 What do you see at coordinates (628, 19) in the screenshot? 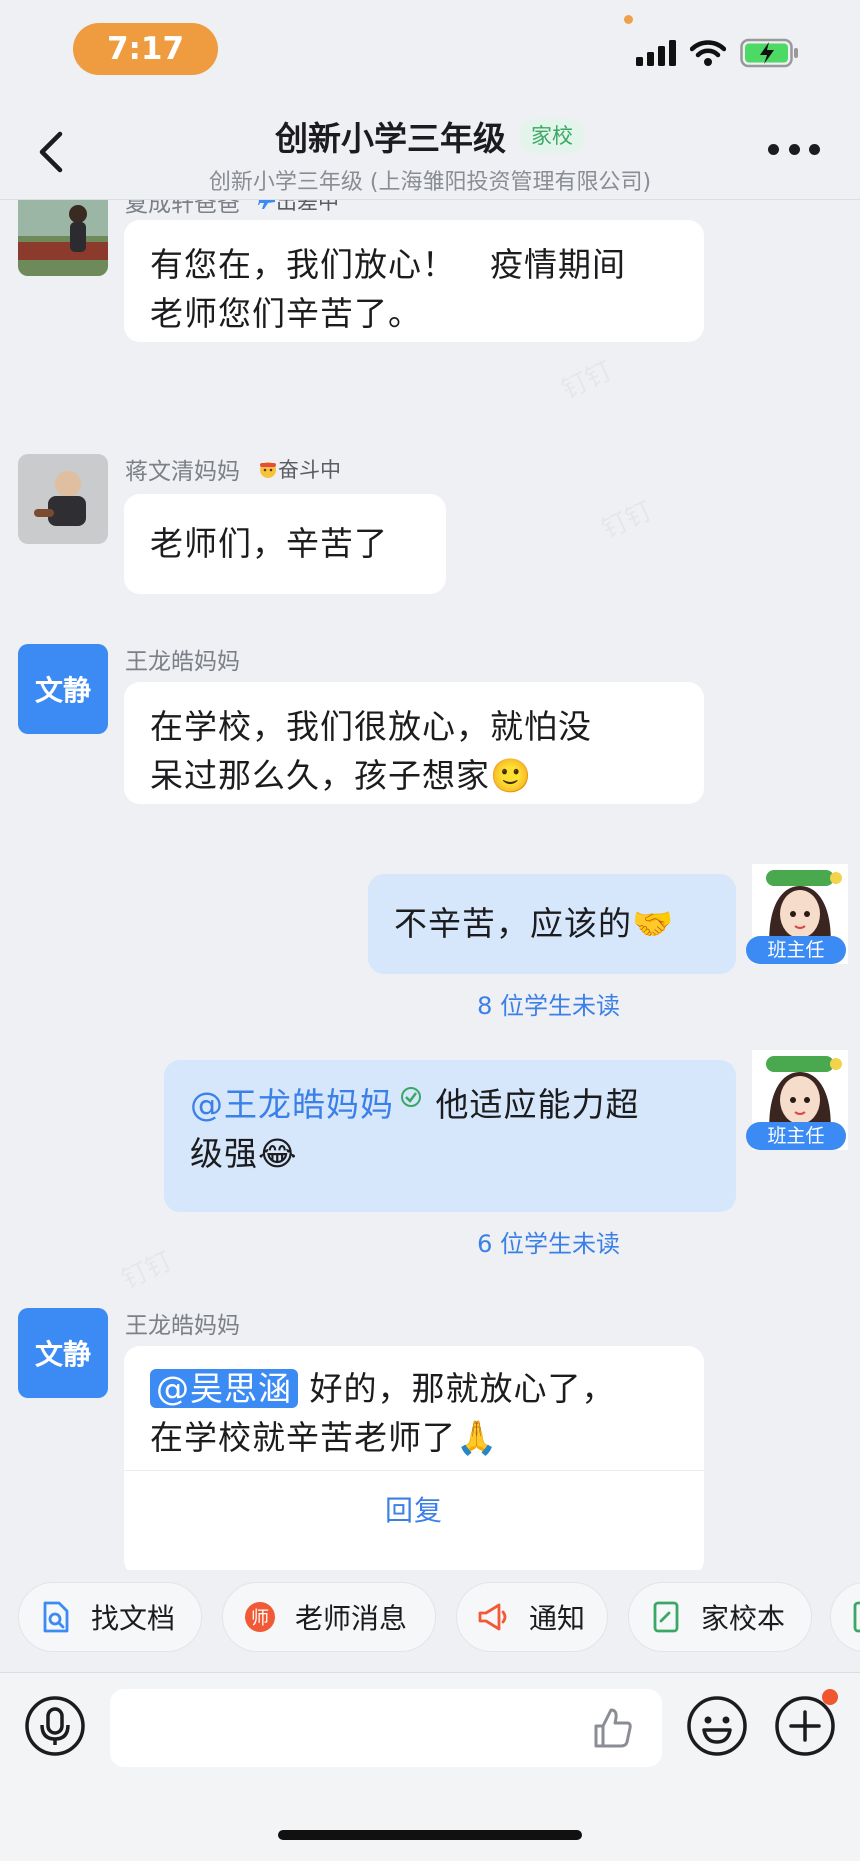
I see `privacy-indicator-dot` at bounding box center [628, 19].